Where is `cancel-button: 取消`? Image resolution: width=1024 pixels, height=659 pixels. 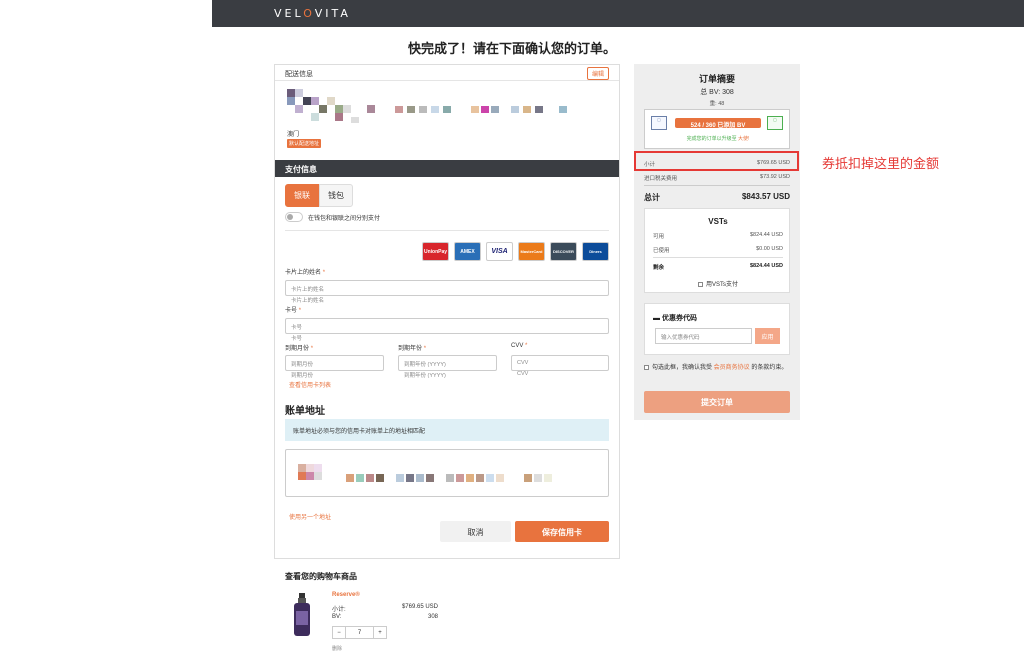 cancel-button: 取消 is located at coordinates (475, 531).